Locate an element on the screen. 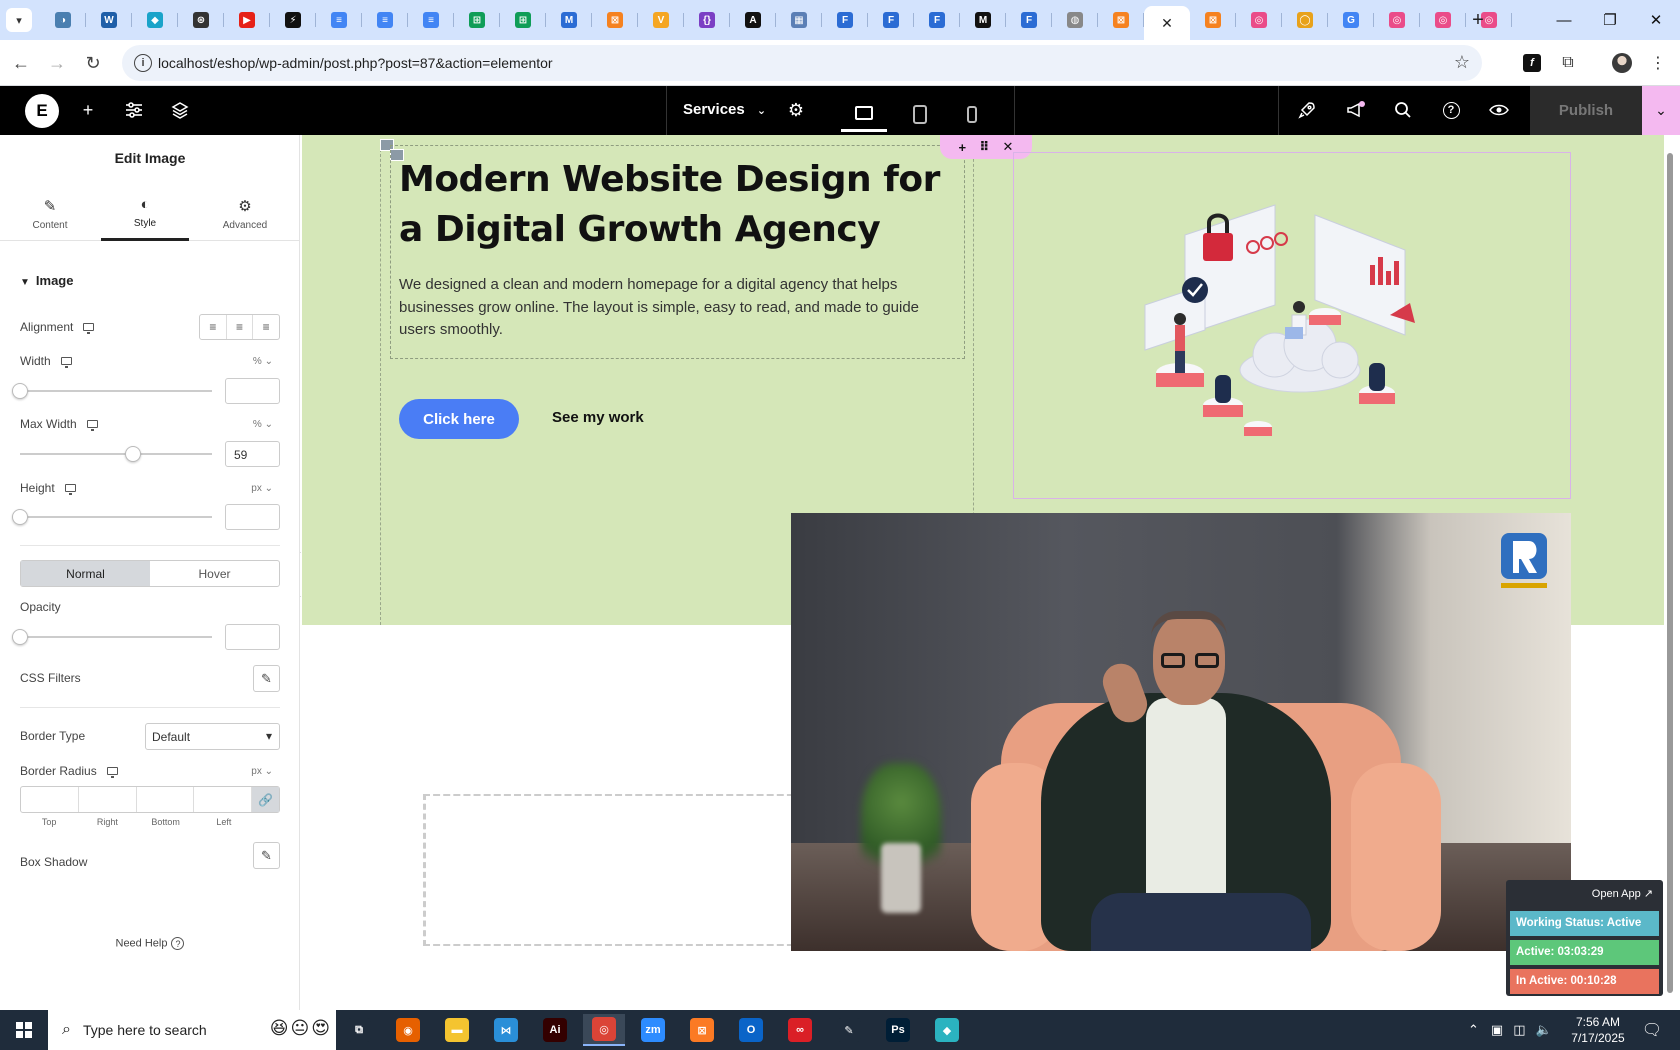 The height and width of the screenshot is (1050, 1680). border-radius-unit-selector: px ⌄ is located at coordinates (262, 771).